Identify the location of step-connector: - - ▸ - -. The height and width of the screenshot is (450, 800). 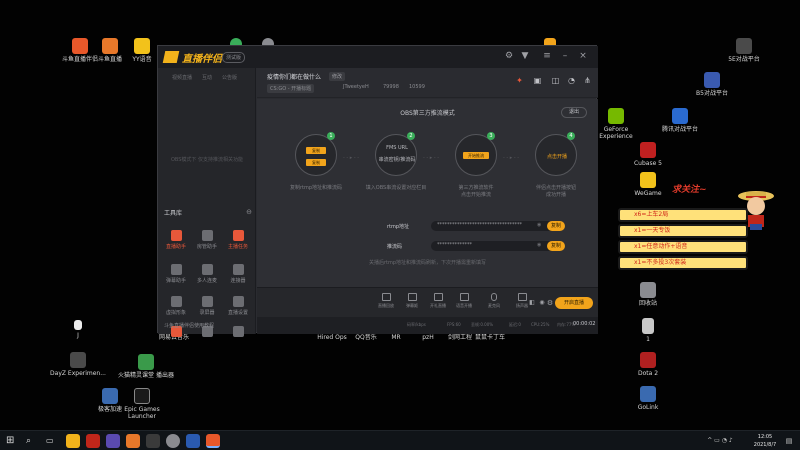
(511, 158).